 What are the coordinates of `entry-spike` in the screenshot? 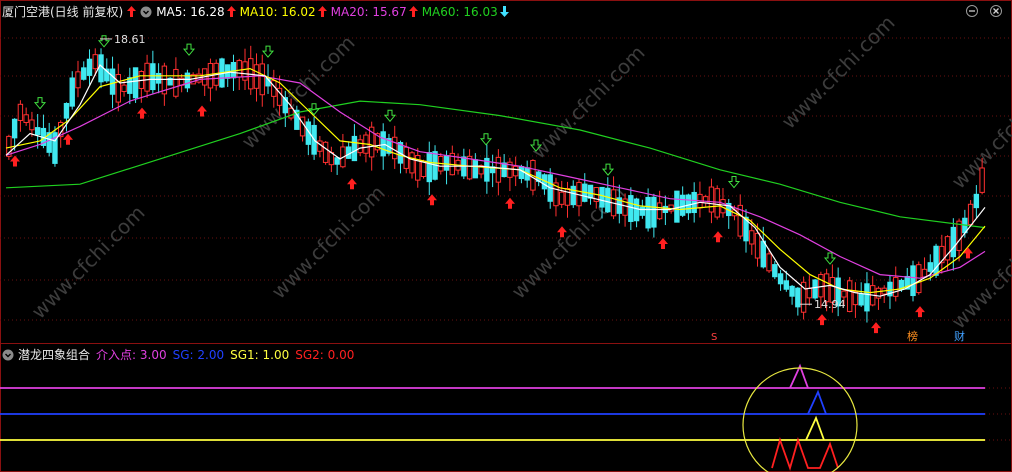 It's located at (799, 376).